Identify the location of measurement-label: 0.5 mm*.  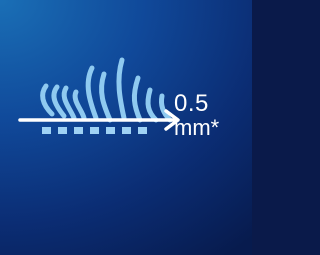
(196, 115).